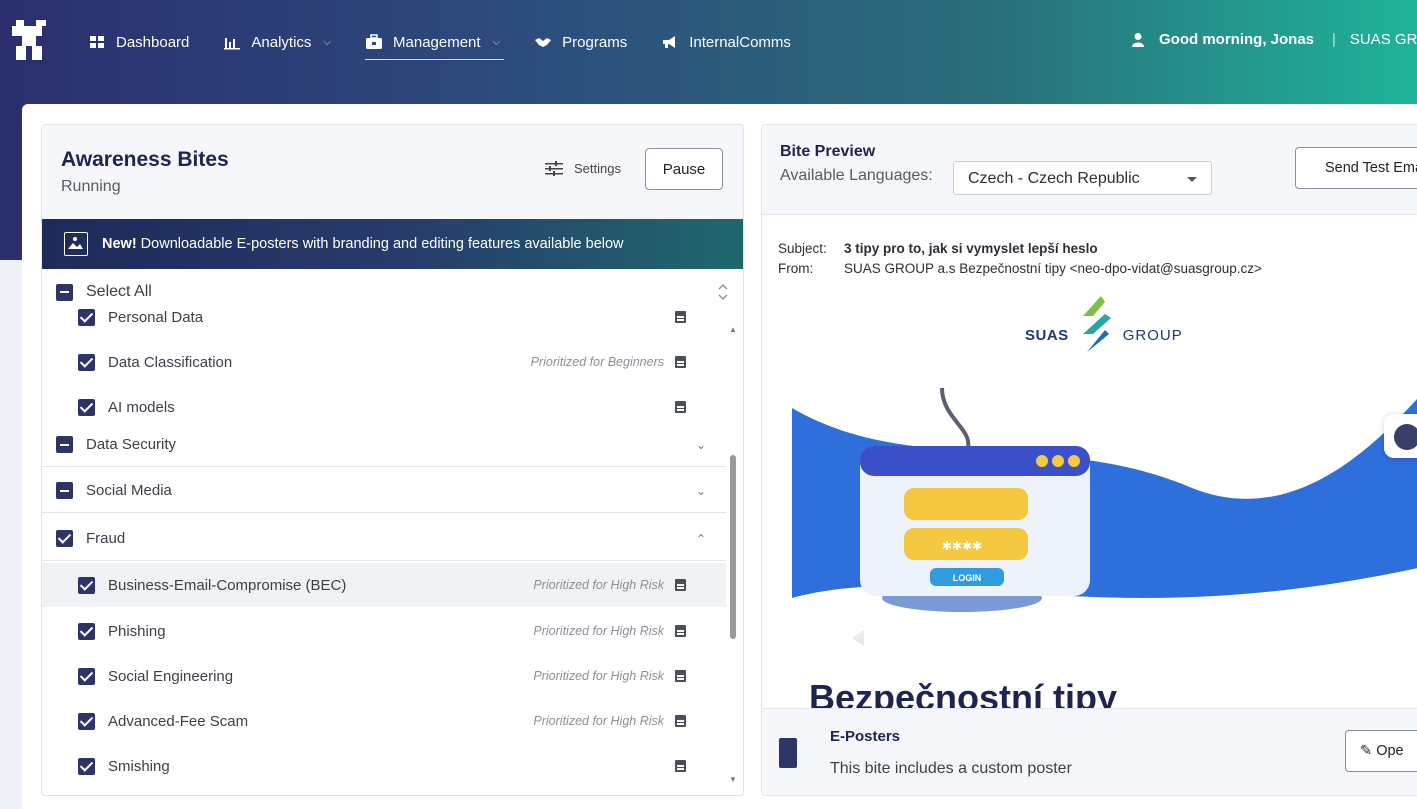 This screenshot has width=1417, height=809. I want to click on nav-management-label: Management, so click(437, 42).